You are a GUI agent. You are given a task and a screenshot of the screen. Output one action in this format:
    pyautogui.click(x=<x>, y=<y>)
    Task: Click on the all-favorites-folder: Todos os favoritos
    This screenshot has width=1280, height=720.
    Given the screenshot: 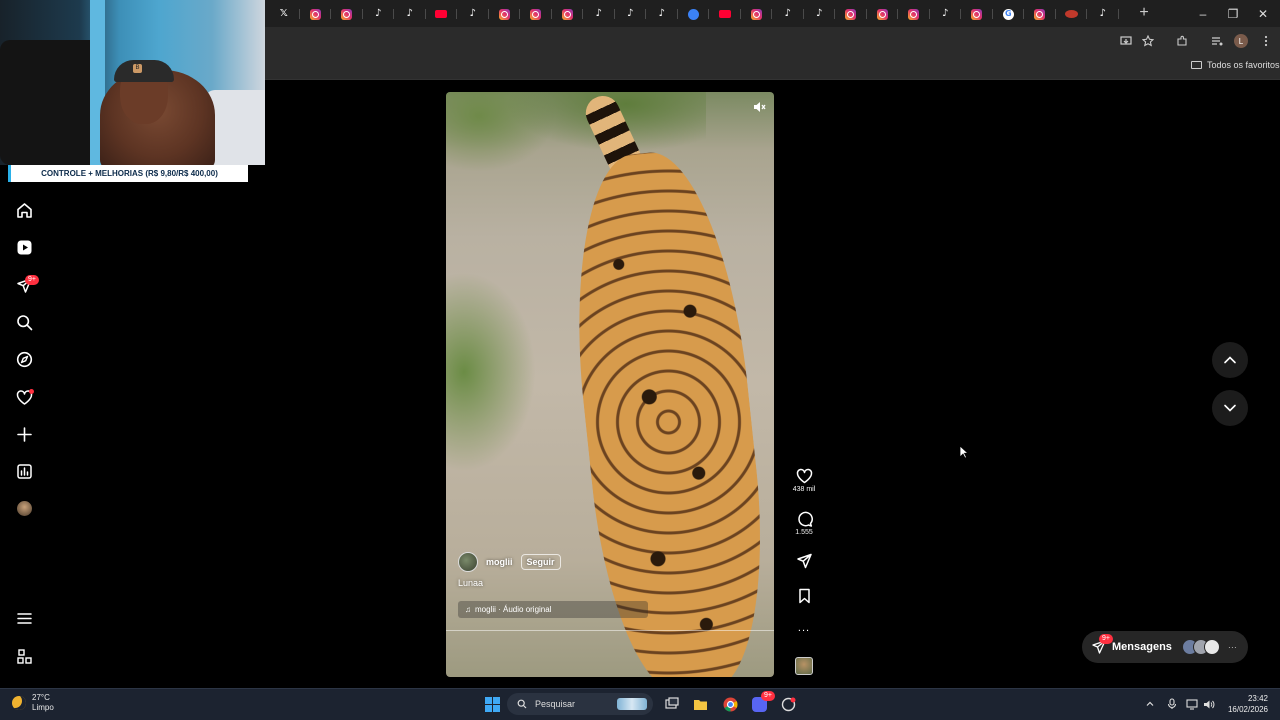 What is the action you would take?
    pyautogui.click(x=1235, y=65)
    